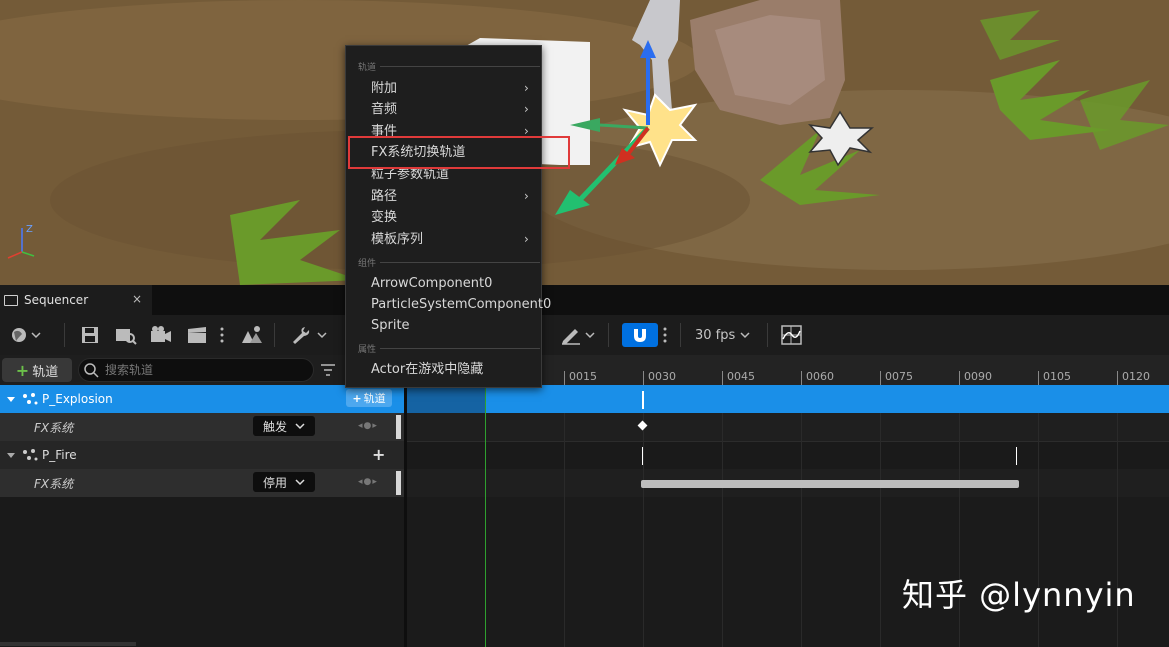  Describe the element at coordinates (202, 427) in the screenshot. I see `track-row-fx-system: FX系统 触发 ◂●▸` at that location.